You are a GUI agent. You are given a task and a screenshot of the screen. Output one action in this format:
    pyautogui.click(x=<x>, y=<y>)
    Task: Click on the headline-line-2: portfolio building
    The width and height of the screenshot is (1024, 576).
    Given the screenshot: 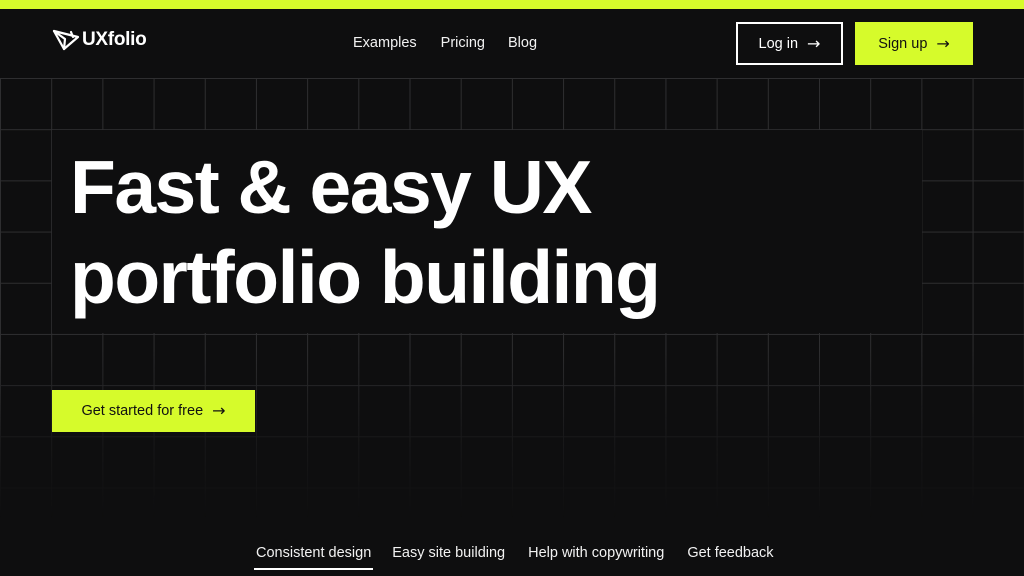 What is the action you would take?
    pyautogui.click(x=365, y=277)
    